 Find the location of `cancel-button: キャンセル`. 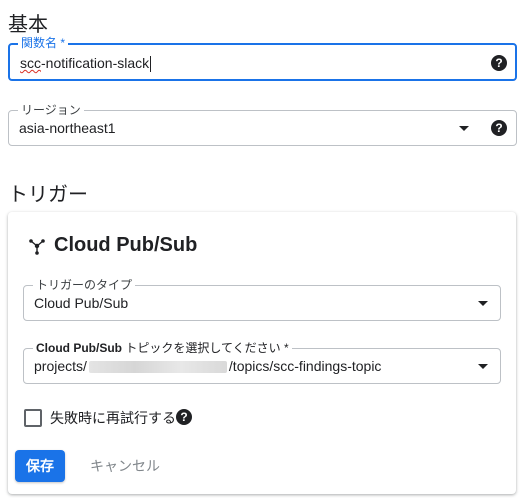

cancel-button: キャンセル is located at coordinates (125, 466).